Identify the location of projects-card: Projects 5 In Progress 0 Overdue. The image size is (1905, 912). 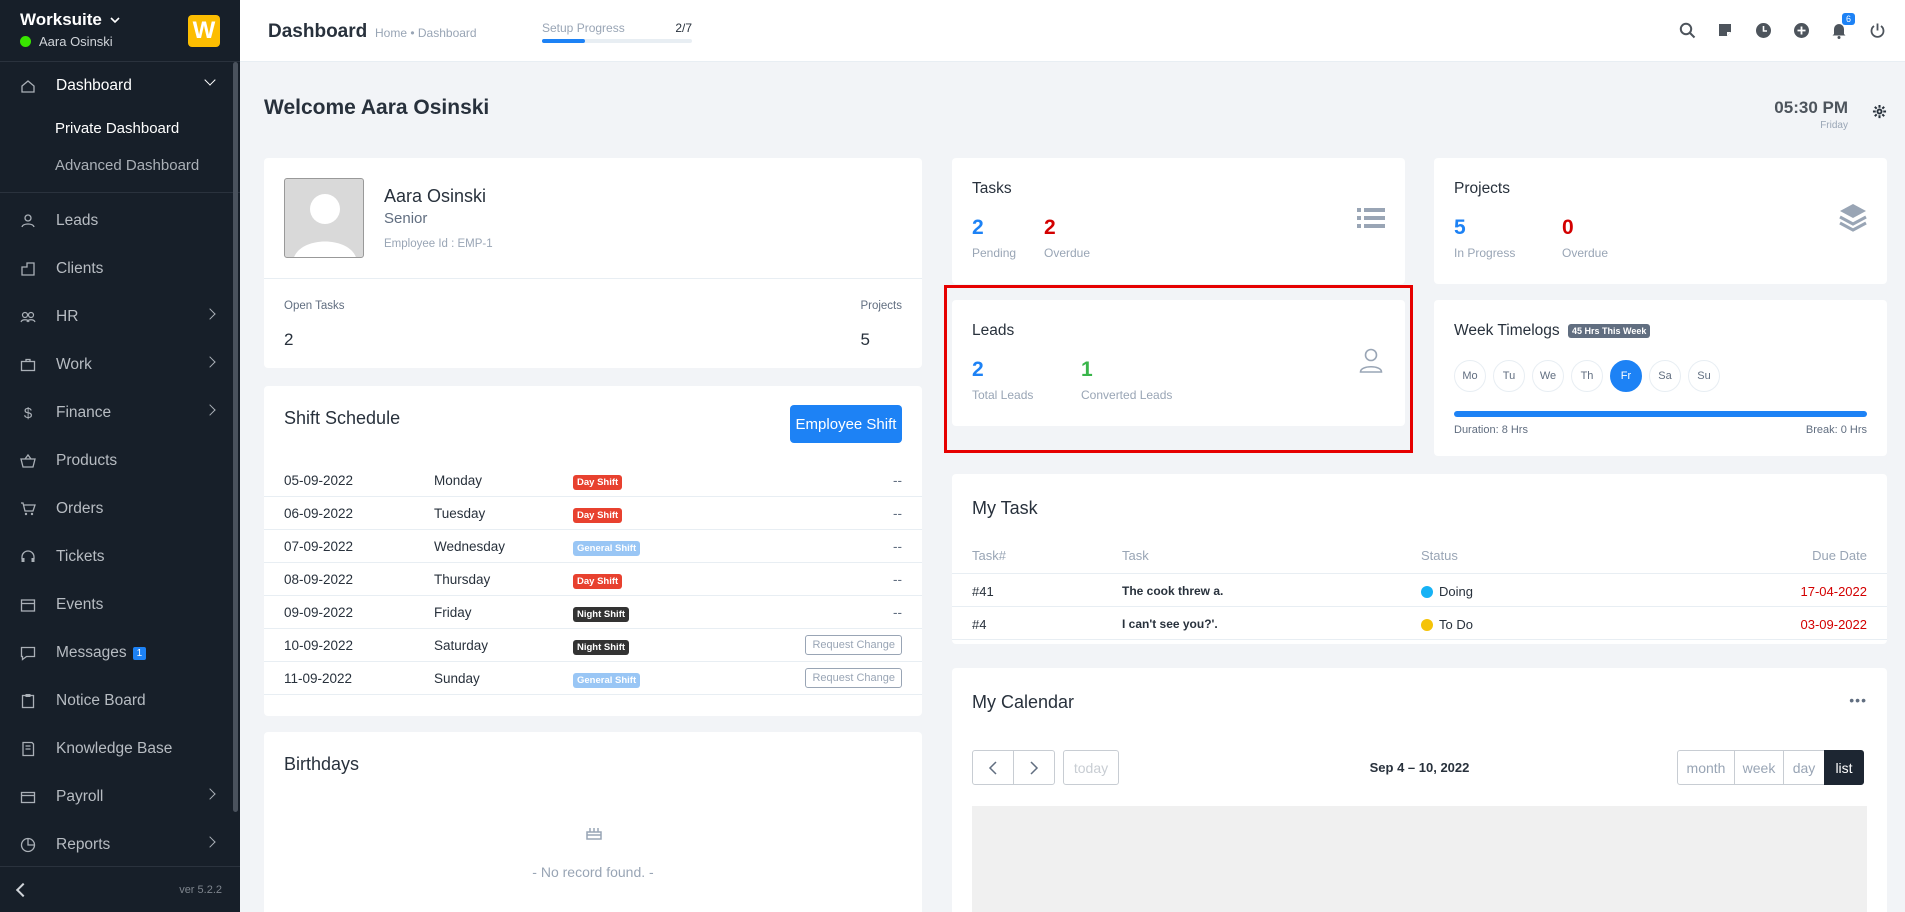
(1660, 221).